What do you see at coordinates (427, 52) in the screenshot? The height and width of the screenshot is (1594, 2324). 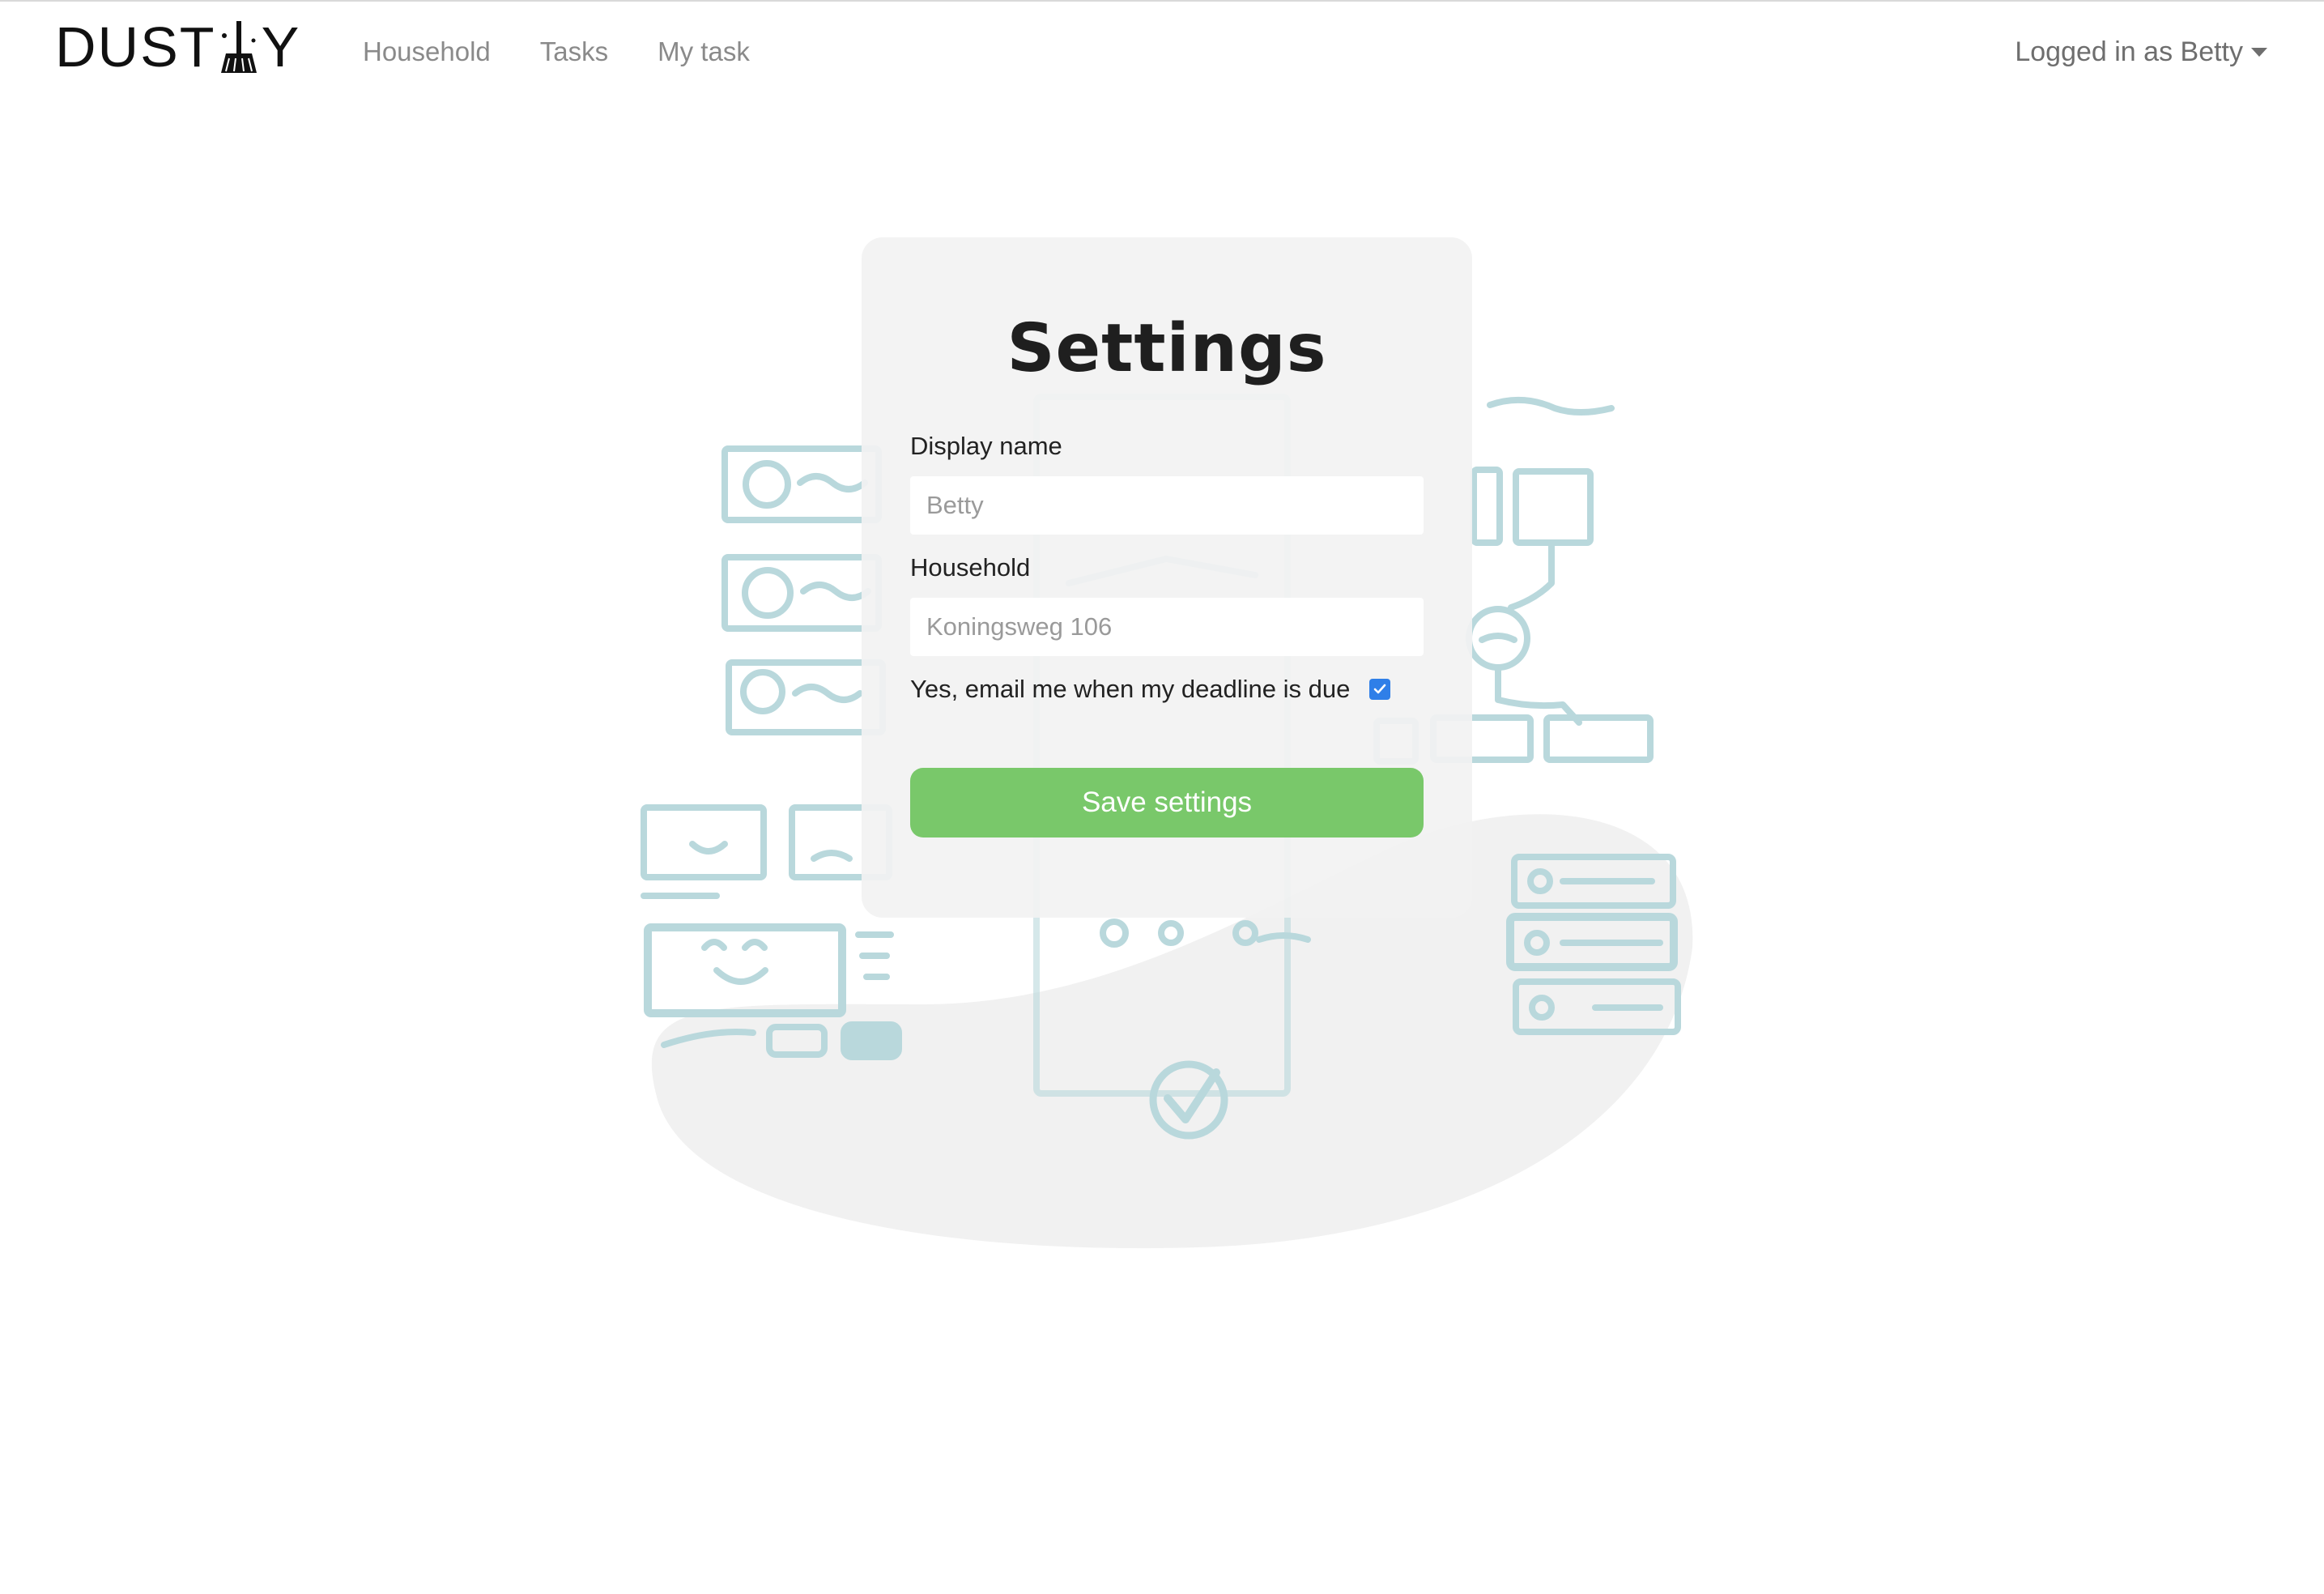 I see `nav-link-household: Household` at bounding box center [427, 52].